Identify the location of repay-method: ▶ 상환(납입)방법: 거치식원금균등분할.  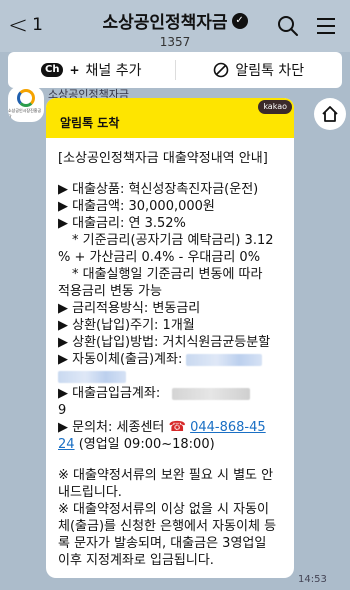
(164, 342).